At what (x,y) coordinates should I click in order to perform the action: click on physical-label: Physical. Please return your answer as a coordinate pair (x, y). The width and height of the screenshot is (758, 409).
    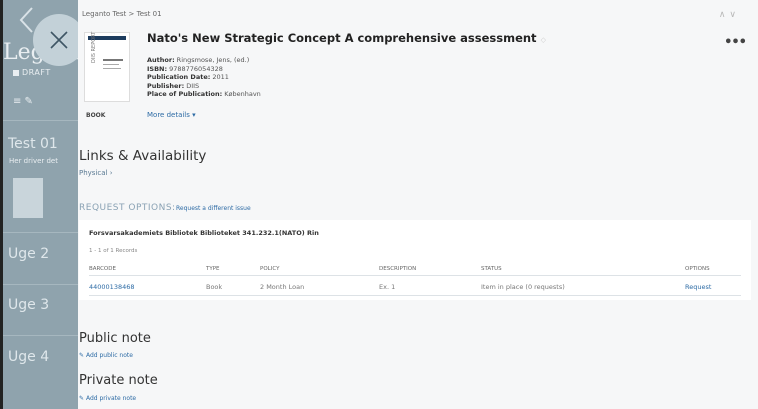
    Looking at the image, I should click on (93, 173).